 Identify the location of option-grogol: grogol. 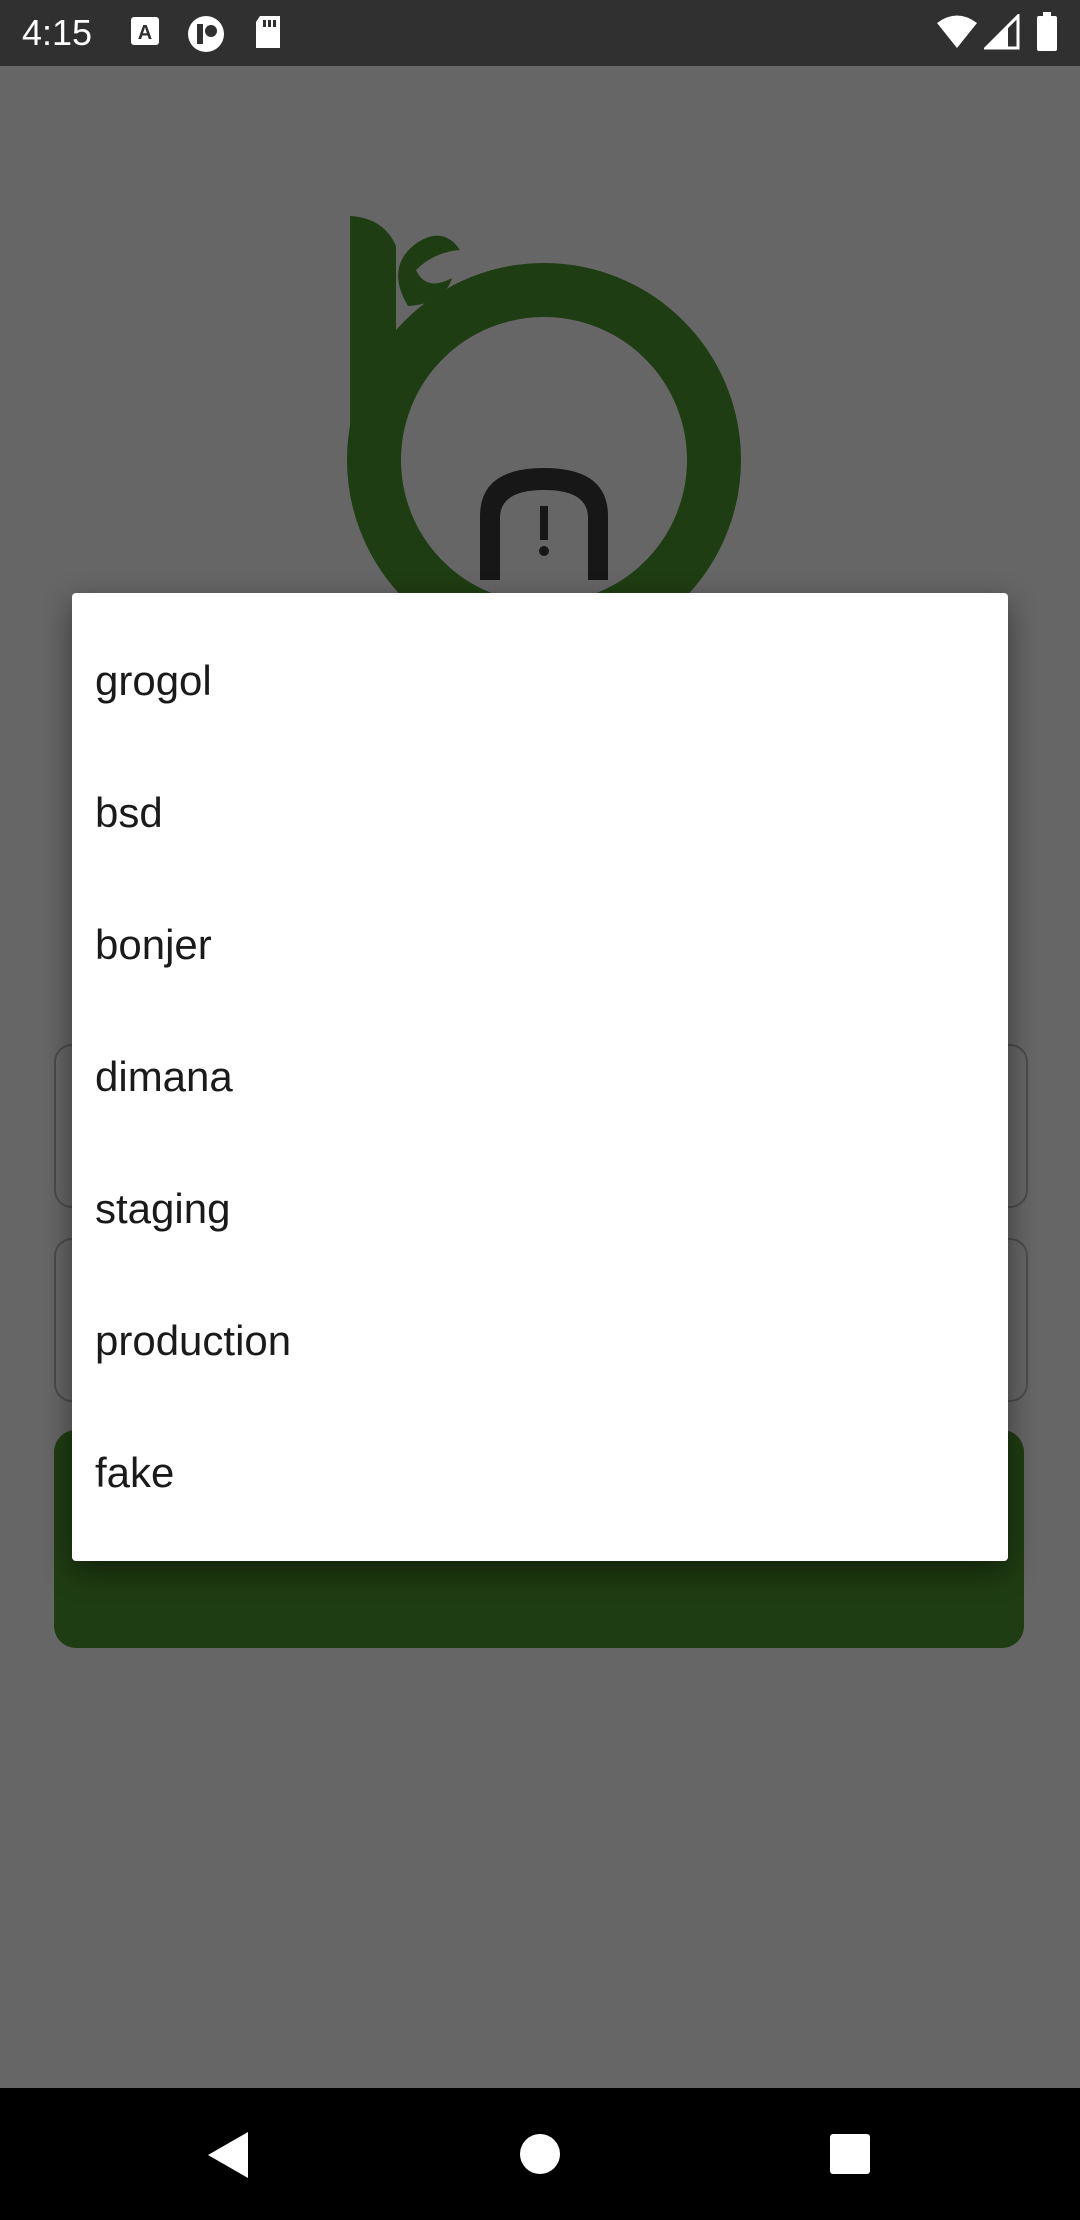
(540, 681).